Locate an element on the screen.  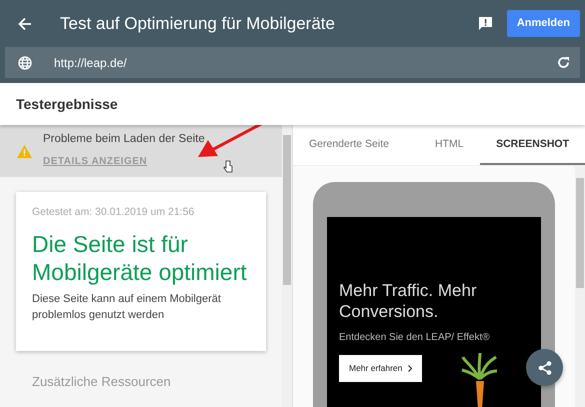
login-button: Anmelden is located at coordinates (543, 23).